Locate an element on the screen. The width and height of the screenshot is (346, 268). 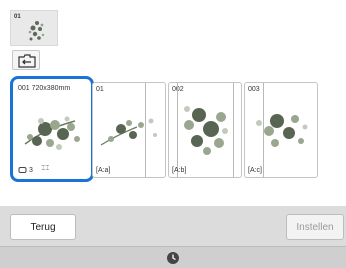
pattern-card-part: 002 [A:b] is located at coordinates (205, 130).